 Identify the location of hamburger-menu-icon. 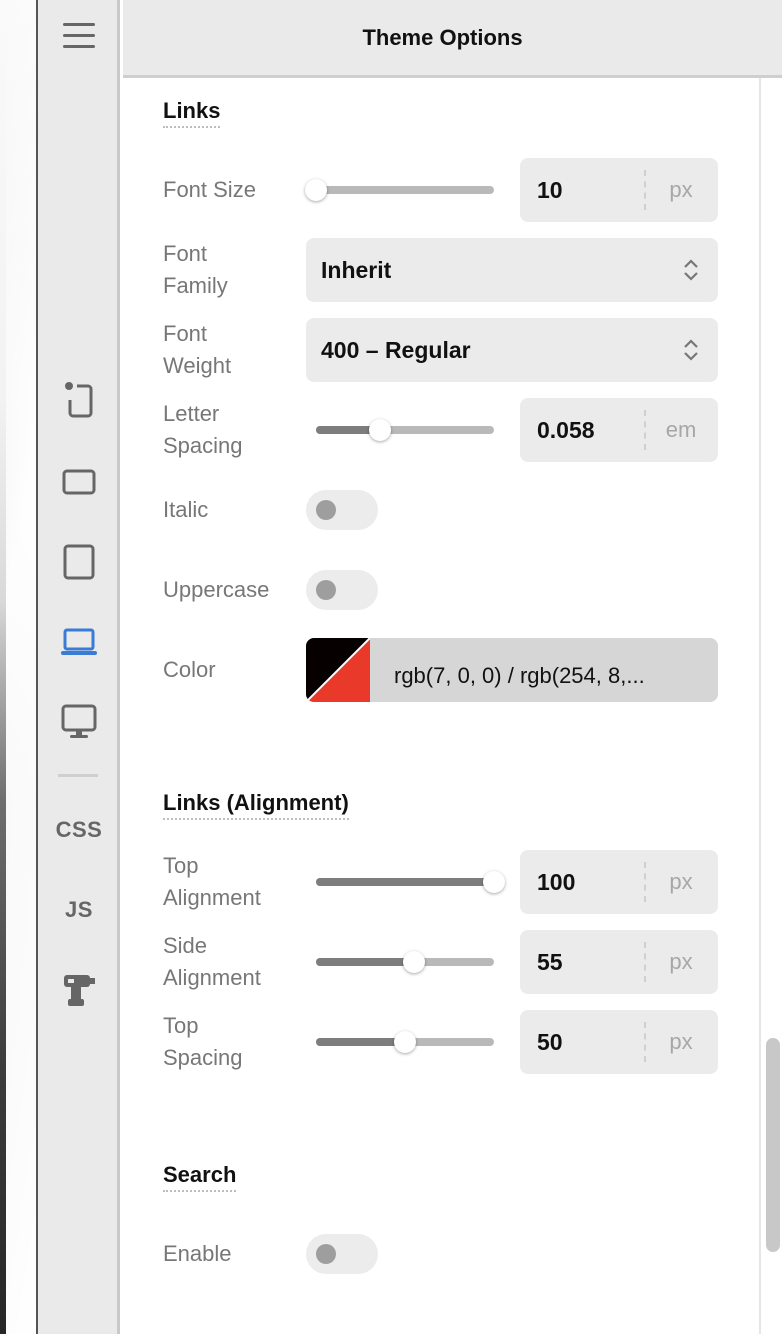
(79, 36).